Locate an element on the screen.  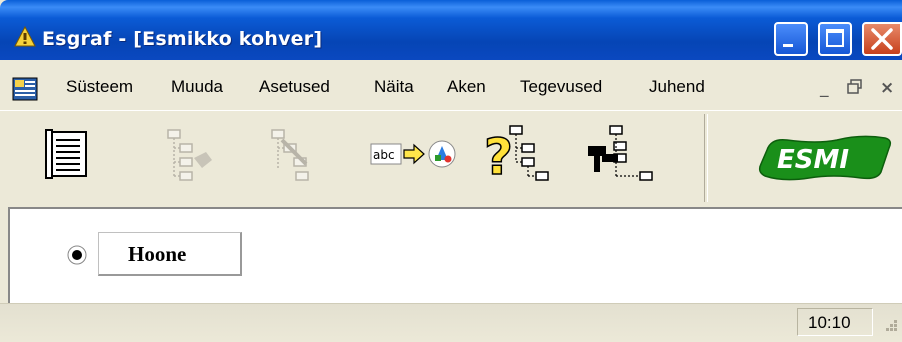
close-button is located at coordinates (882, 39).